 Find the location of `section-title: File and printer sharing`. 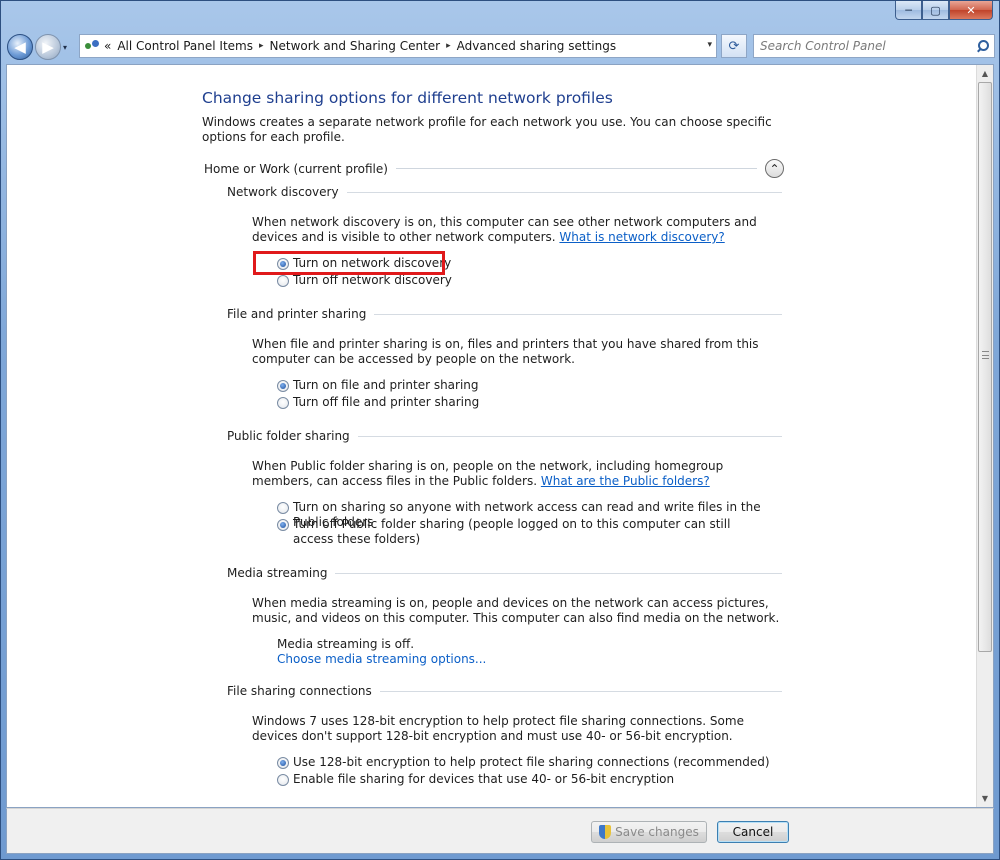

section-title: File and printer sharing is located at coordinates (297, 314).